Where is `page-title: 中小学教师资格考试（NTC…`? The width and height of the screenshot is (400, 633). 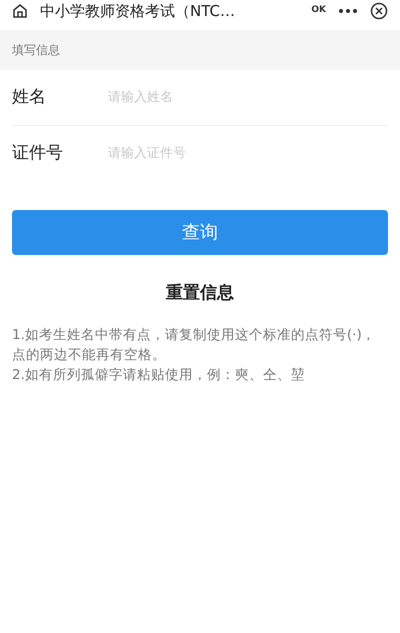
page-title: 中小学教师资格考试（NTC… is located at coordinates (138, 11).